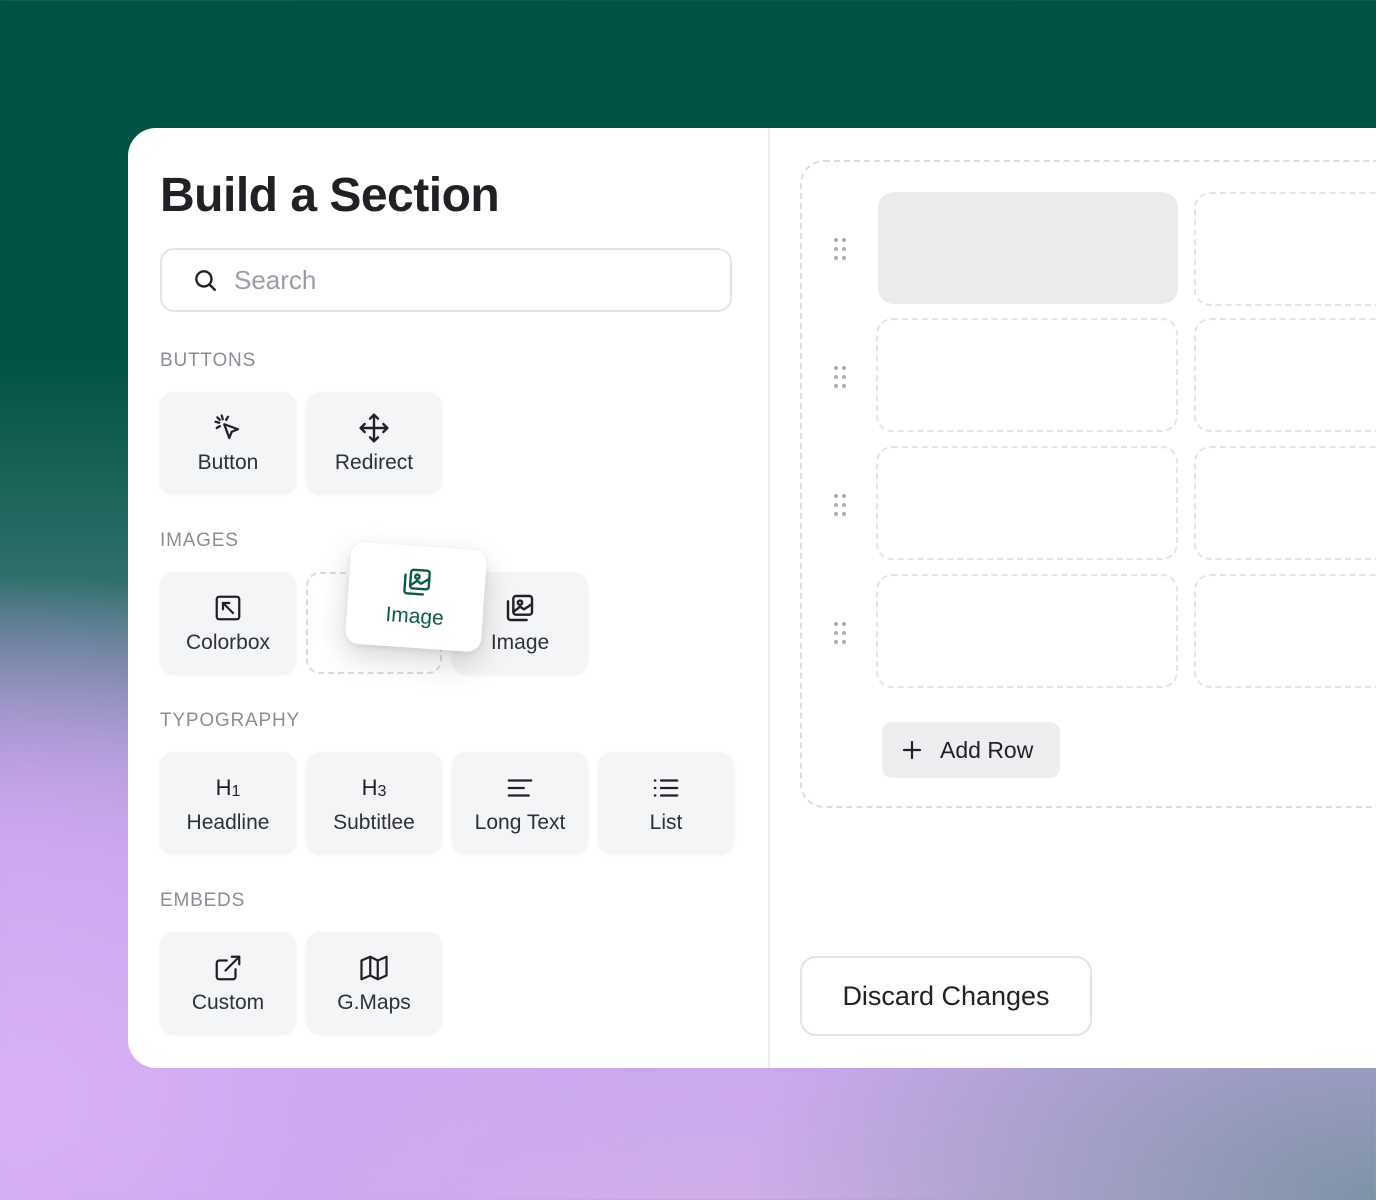  I want to click on list-icon, so click(666, 788).